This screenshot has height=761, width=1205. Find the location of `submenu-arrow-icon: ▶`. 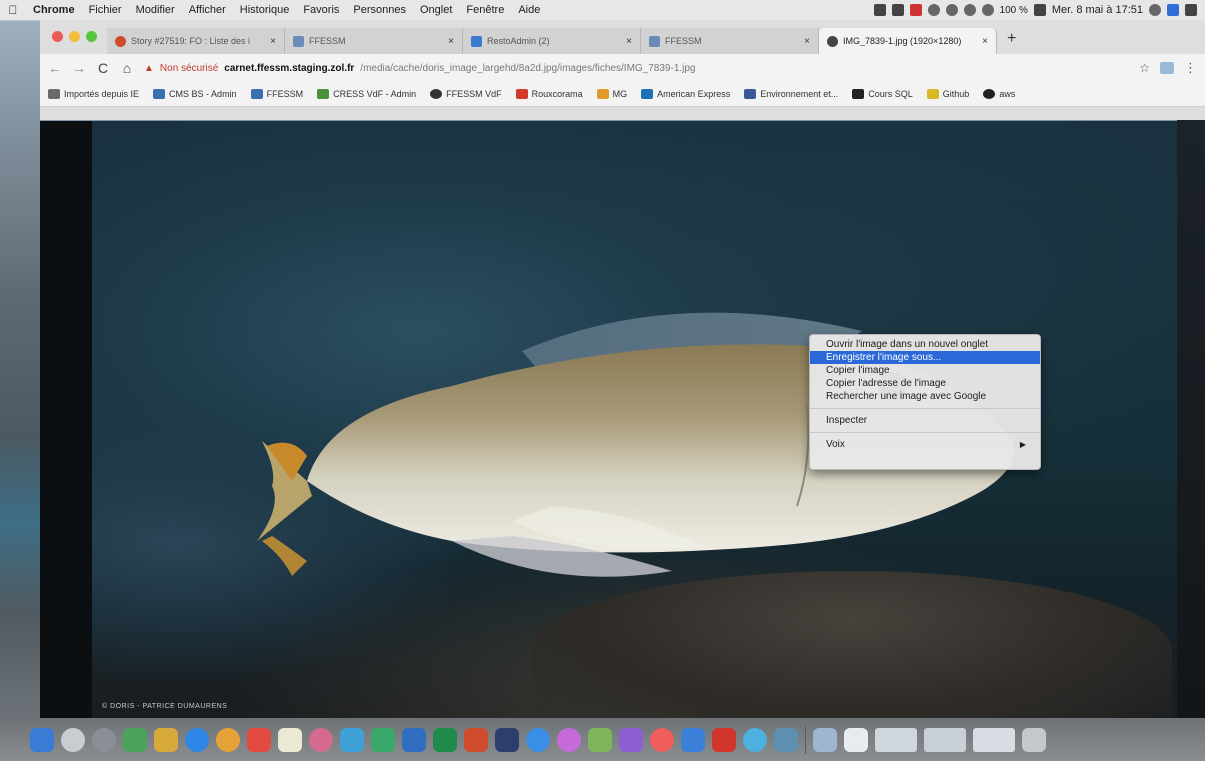

submenu-arrow-icon: ▶ is located at coordinates (1022, 444).